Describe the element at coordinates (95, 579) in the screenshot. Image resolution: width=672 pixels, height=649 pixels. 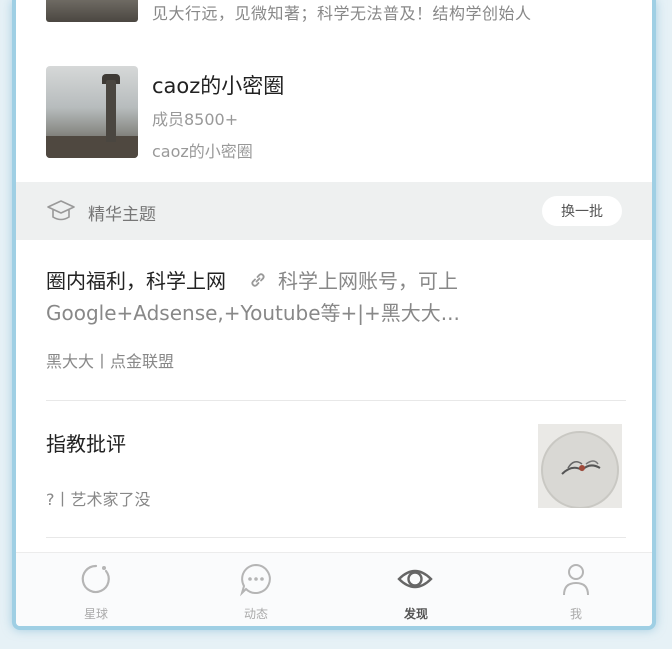
I see `planet-icon` at that location.